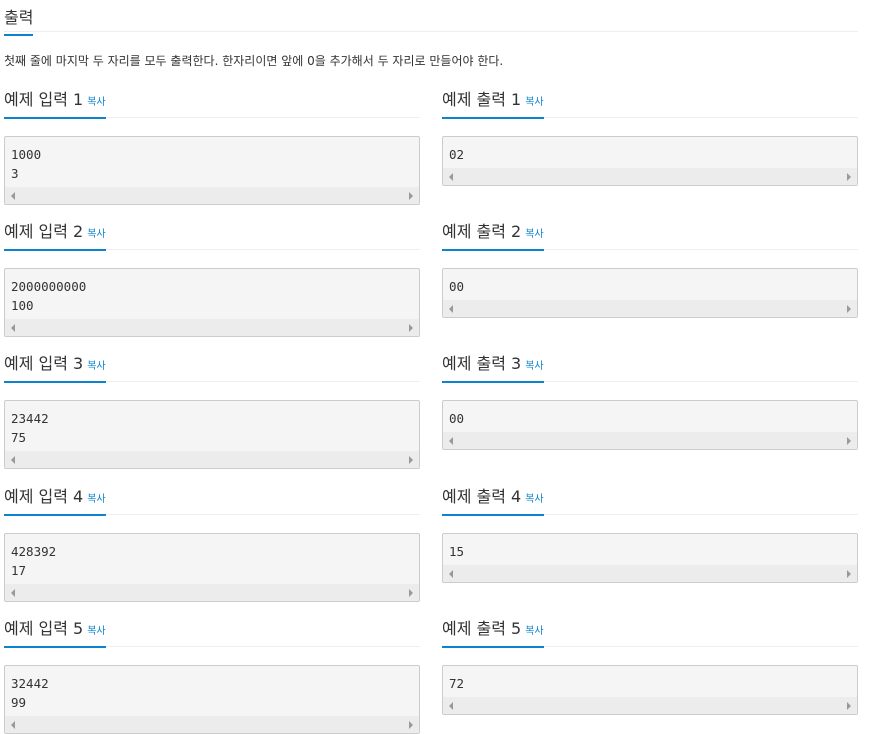 This screenshot has width=871, height=734. I want to click on sample-output-text: 72, so click(650, 681).